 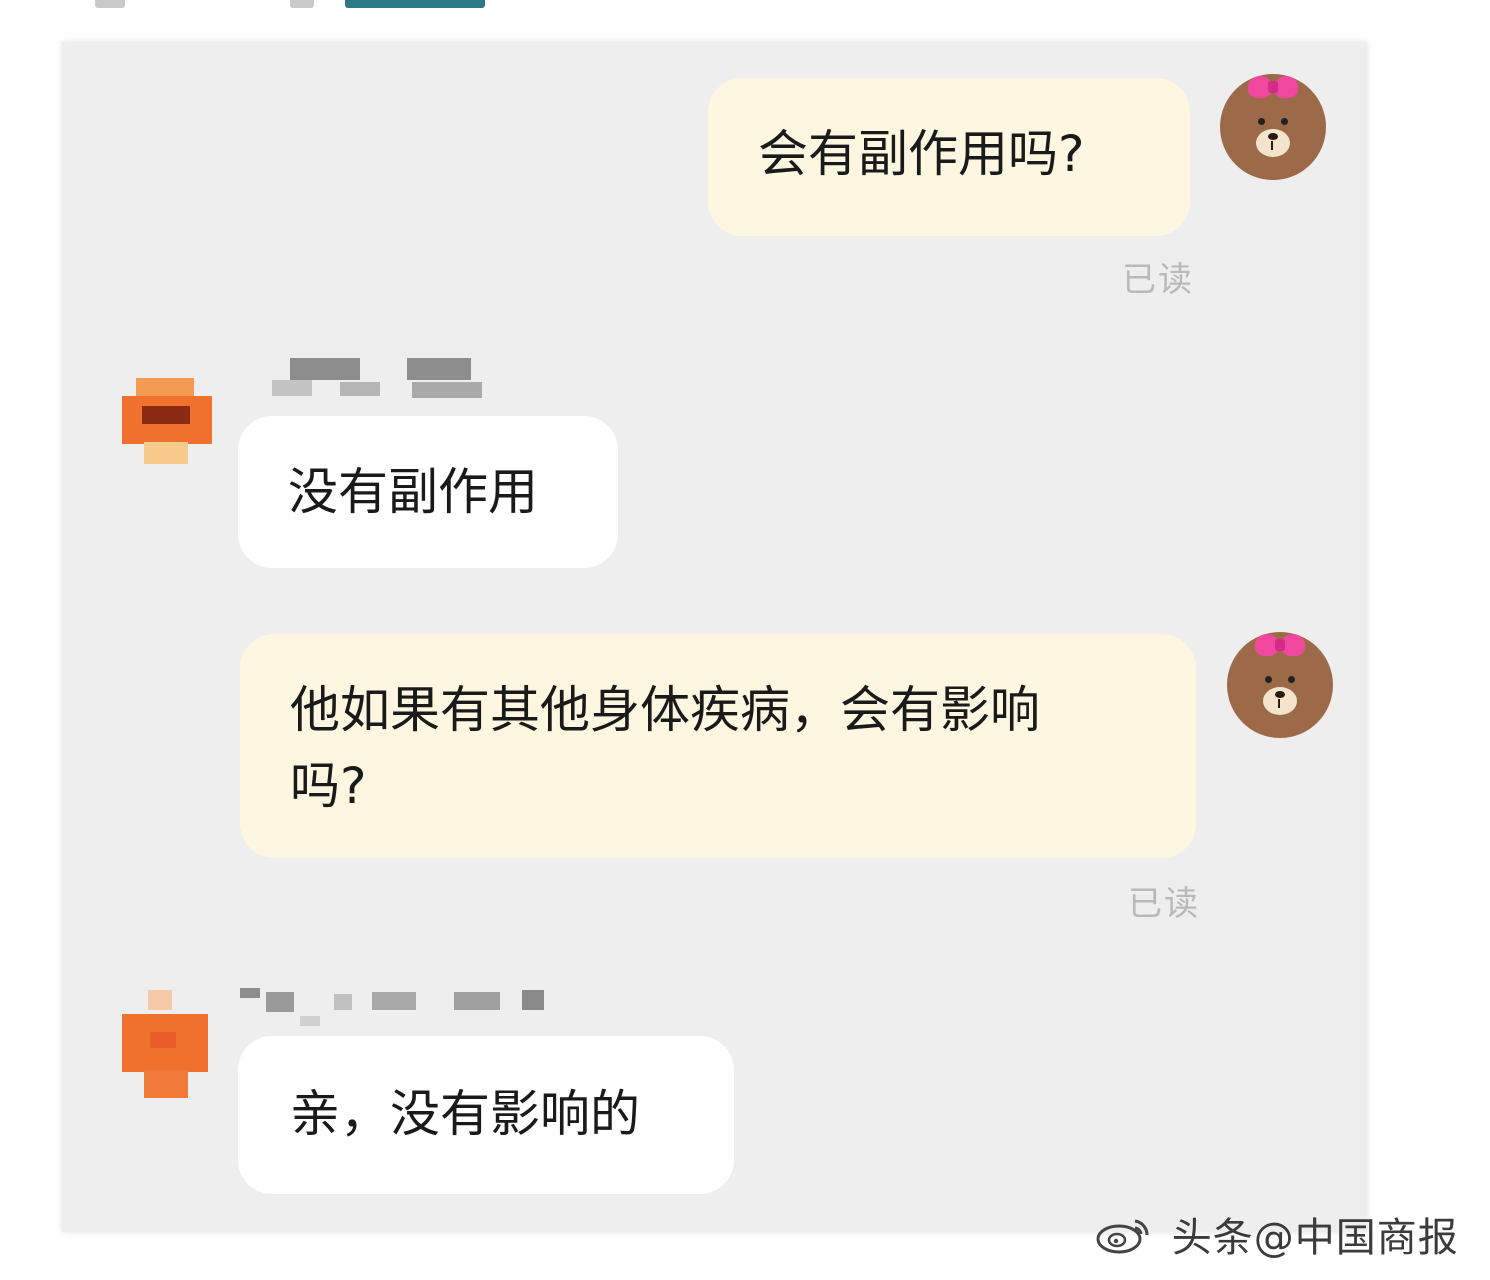 I want to click on message-text: 会有副作用吗?, so click(x=921, y=154).